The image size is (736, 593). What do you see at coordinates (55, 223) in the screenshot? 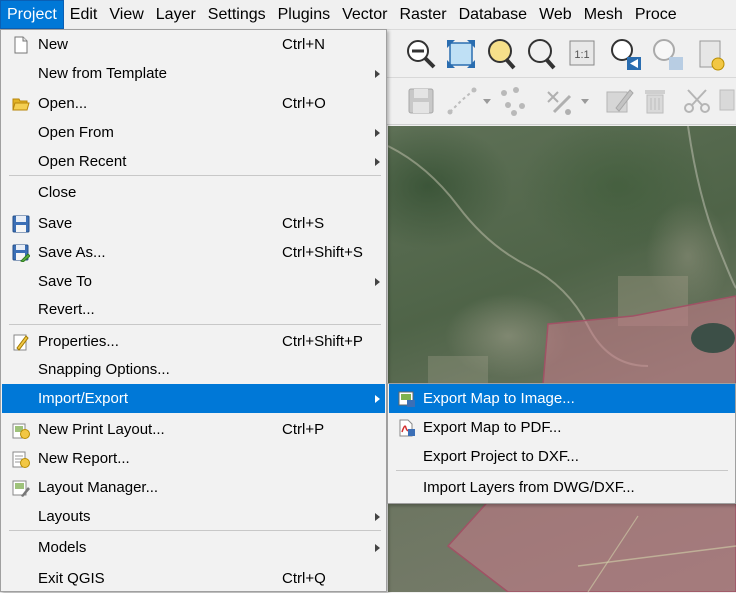
I see `menu-item-label: Save` at bounding box center [55, 223].